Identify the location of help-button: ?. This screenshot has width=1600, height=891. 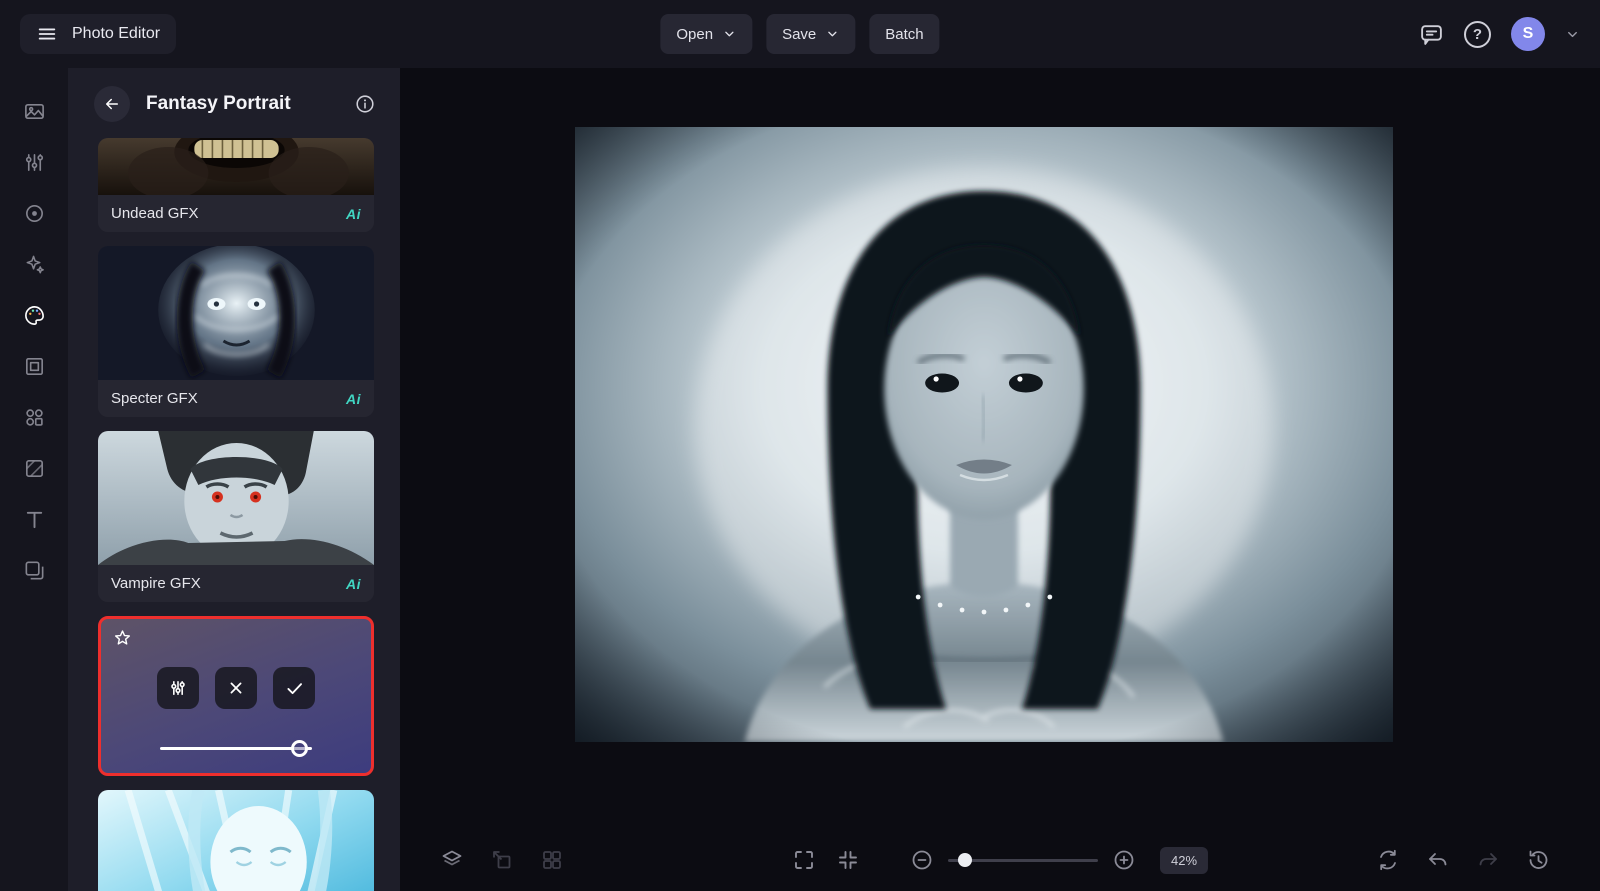
(1477, 34).